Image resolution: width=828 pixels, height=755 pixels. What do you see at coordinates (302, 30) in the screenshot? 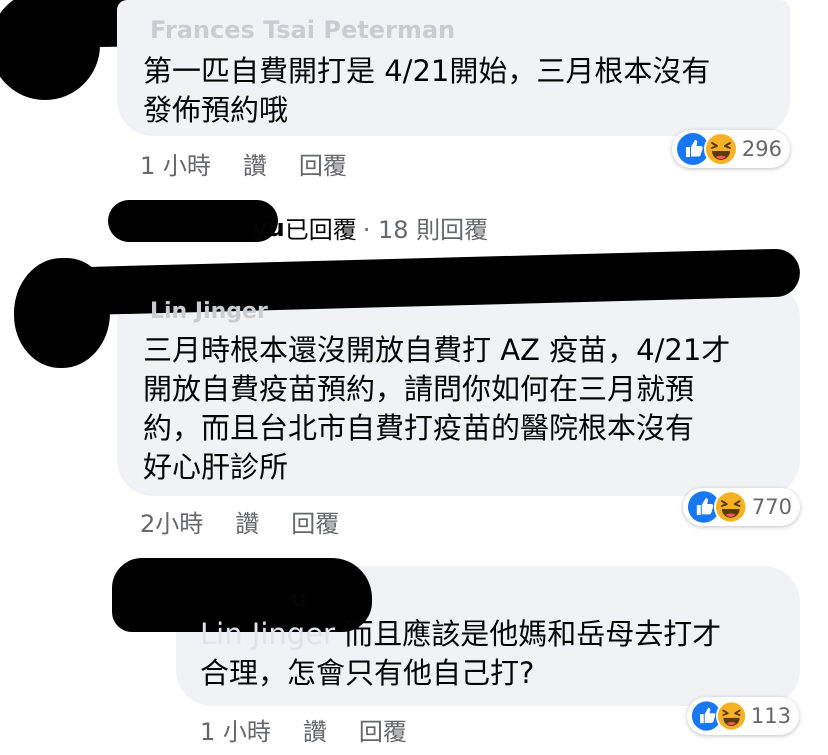
I see `comment-author-1: Frances Tsai Peterman` at bounding box center [302, 30].